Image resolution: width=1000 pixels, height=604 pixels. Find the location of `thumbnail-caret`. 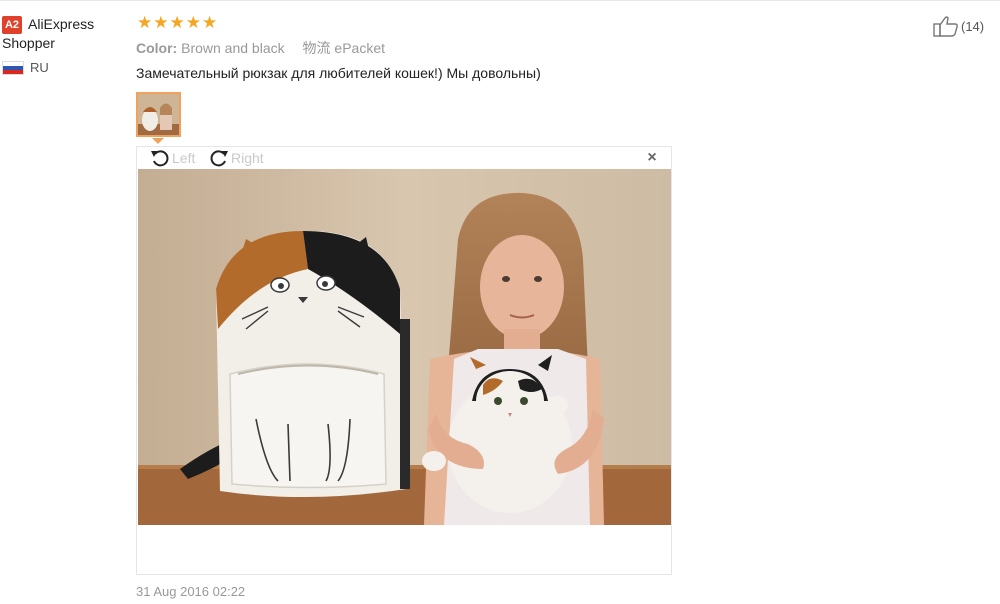

thumbnail-caret is located at coordinates (158, 141).